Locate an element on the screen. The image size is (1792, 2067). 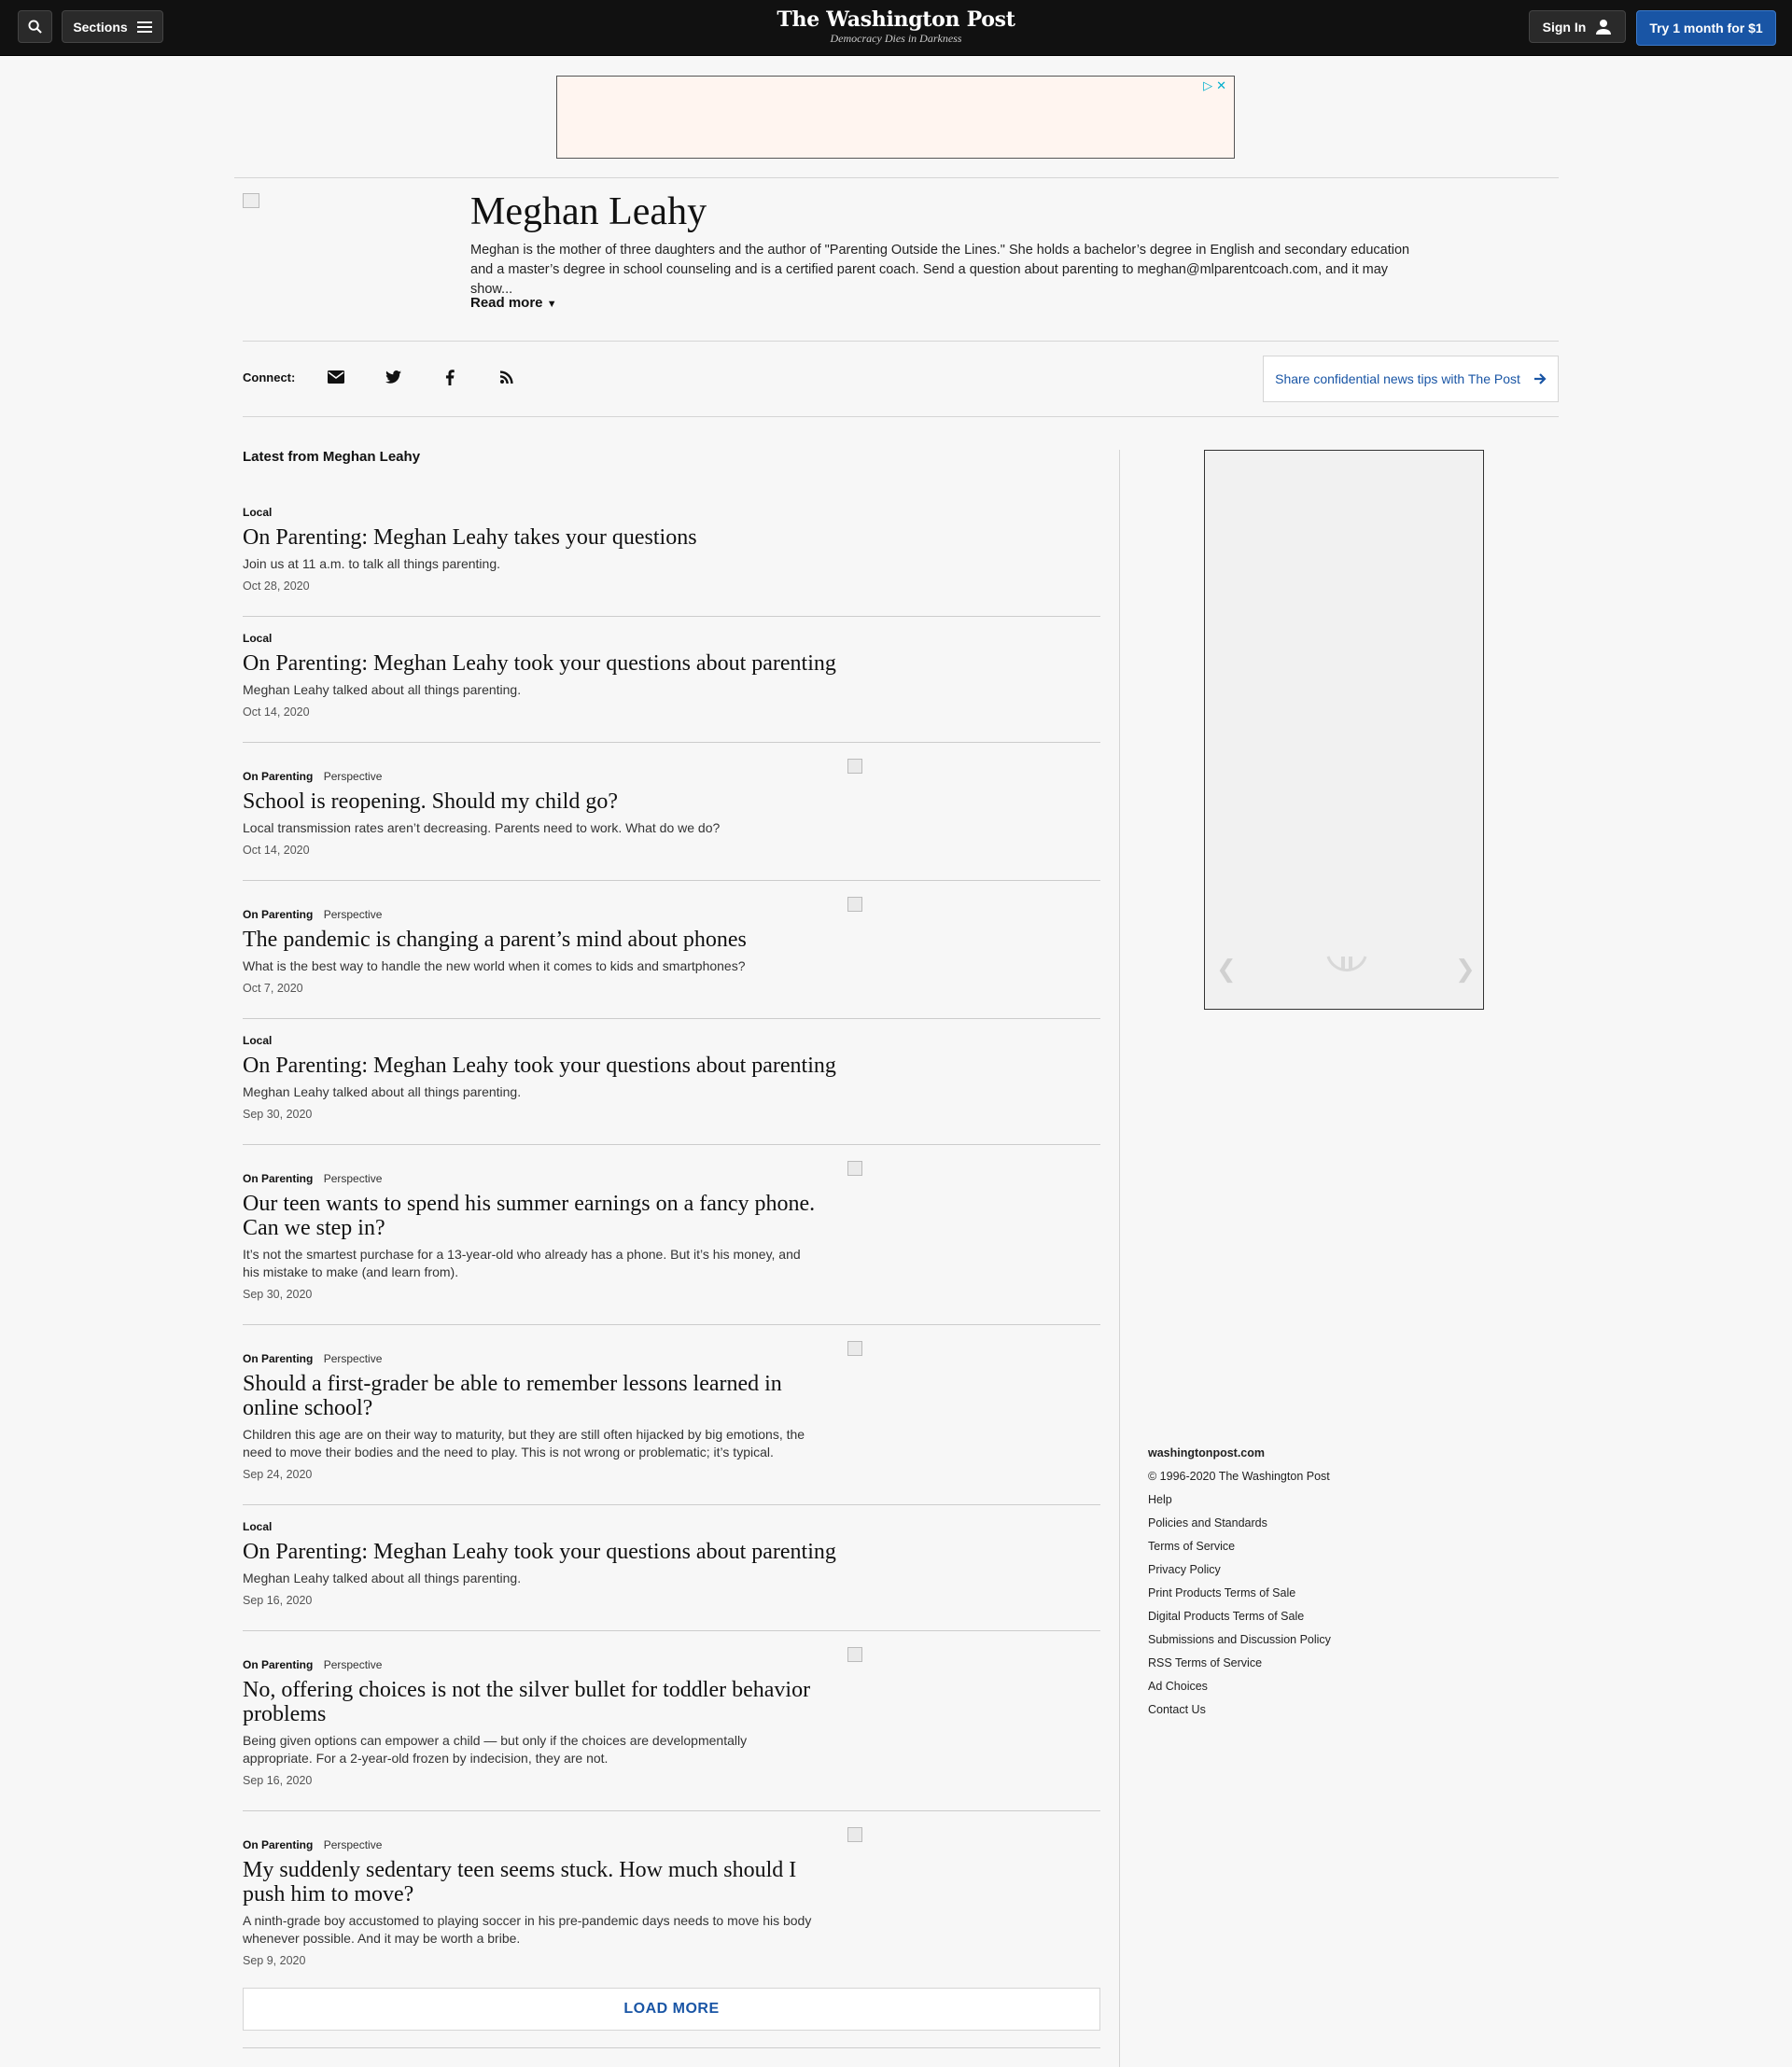
subscribe-button: Try 1 month for $1 is located at coordinates (1706, 28).